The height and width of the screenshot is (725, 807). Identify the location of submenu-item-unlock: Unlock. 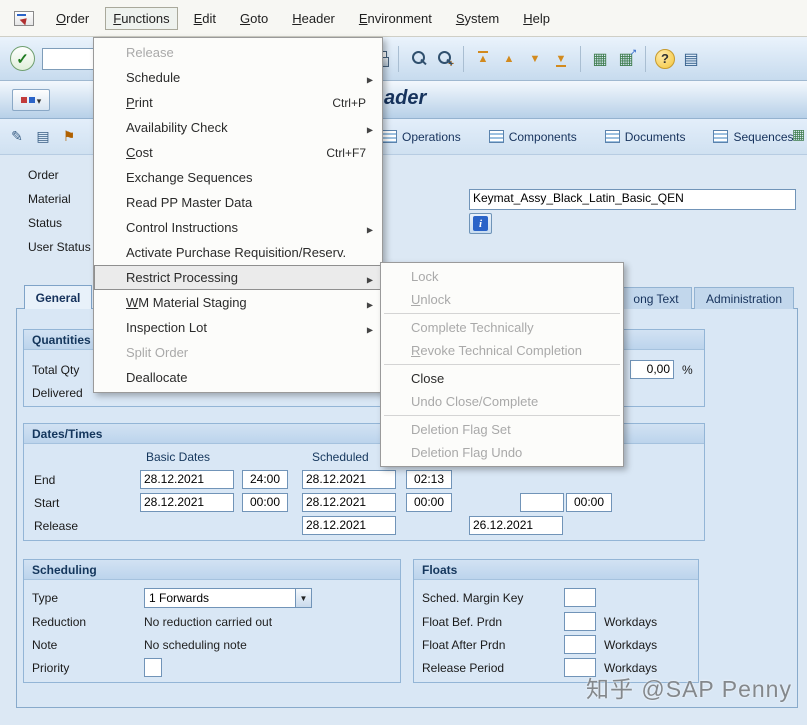
(502, 299).